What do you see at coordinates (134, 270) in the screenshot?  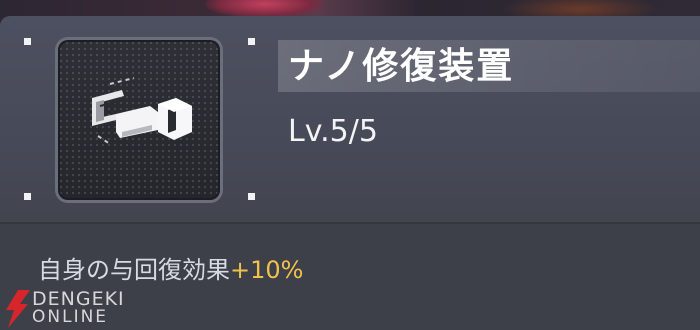 I see `effect-text: 自身の与回復効果` at bounding box center [134, 270].